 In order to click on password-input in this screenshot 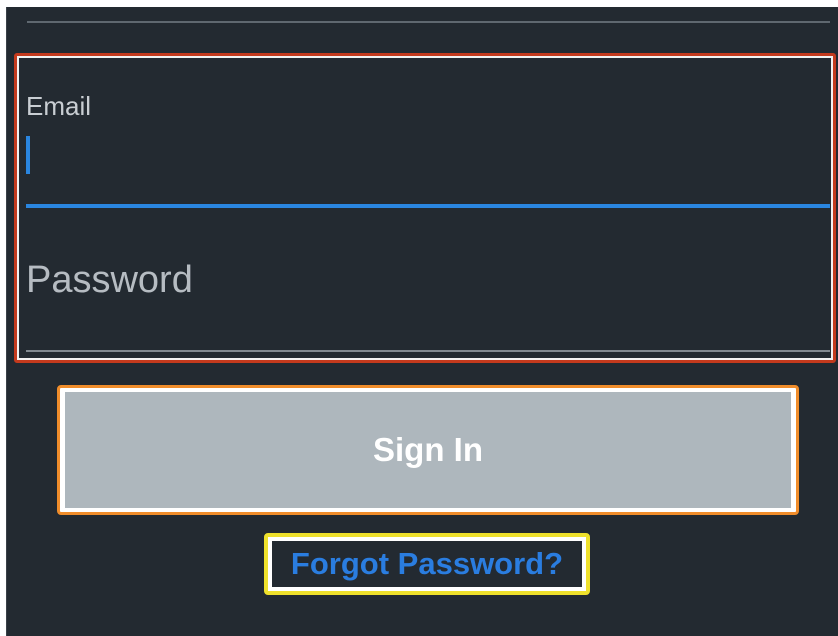, I will do `click(426, 280)`.